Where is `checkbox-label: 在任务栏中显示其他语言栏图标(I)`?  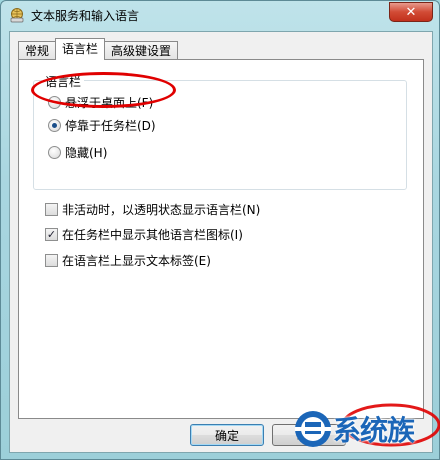
checkbox-label: 在任务栏中显示其他语言栏图标(I) is located at coordinates (152, 234).